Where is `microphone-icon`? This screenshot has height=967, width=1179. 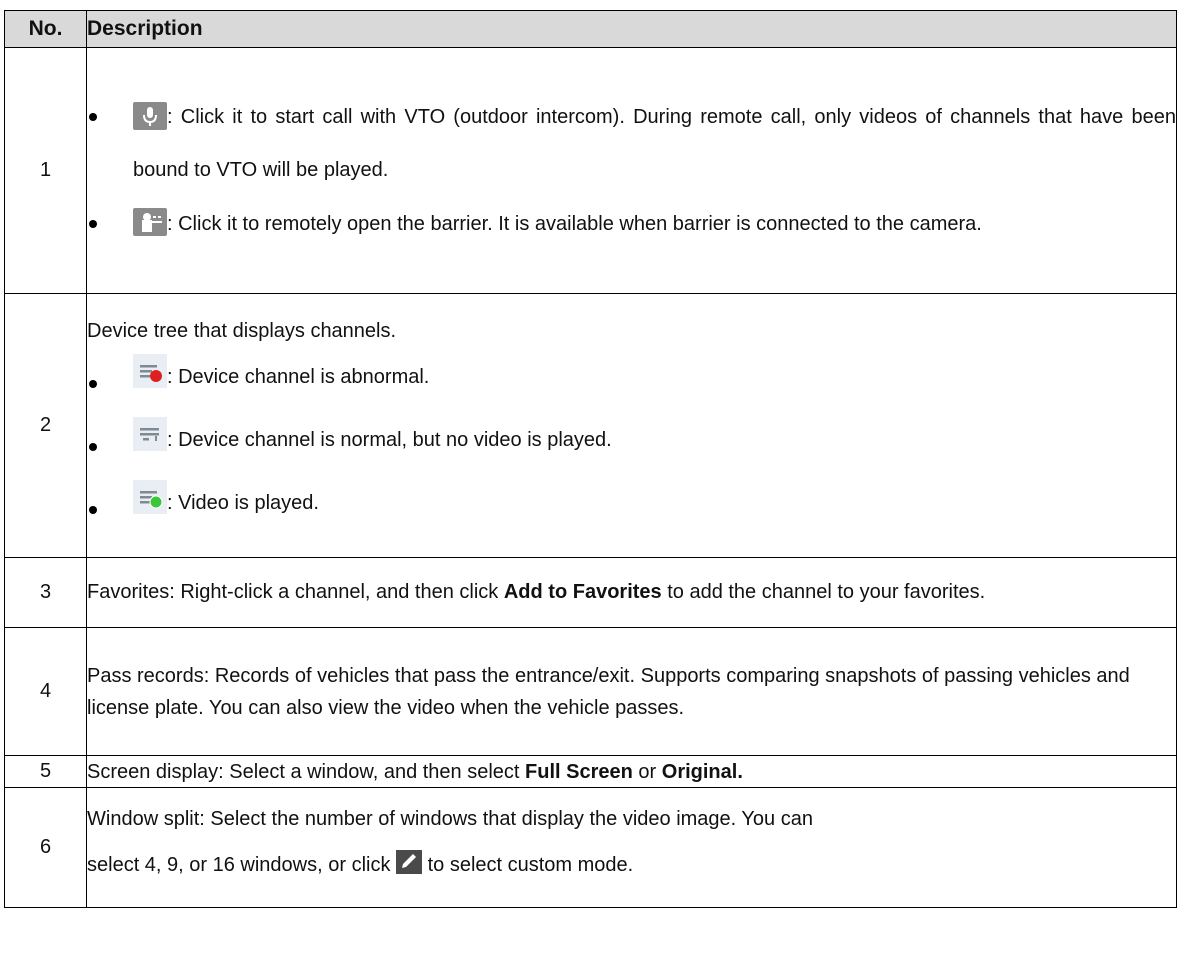 microphone-icon is located at coordinates (150, 118).